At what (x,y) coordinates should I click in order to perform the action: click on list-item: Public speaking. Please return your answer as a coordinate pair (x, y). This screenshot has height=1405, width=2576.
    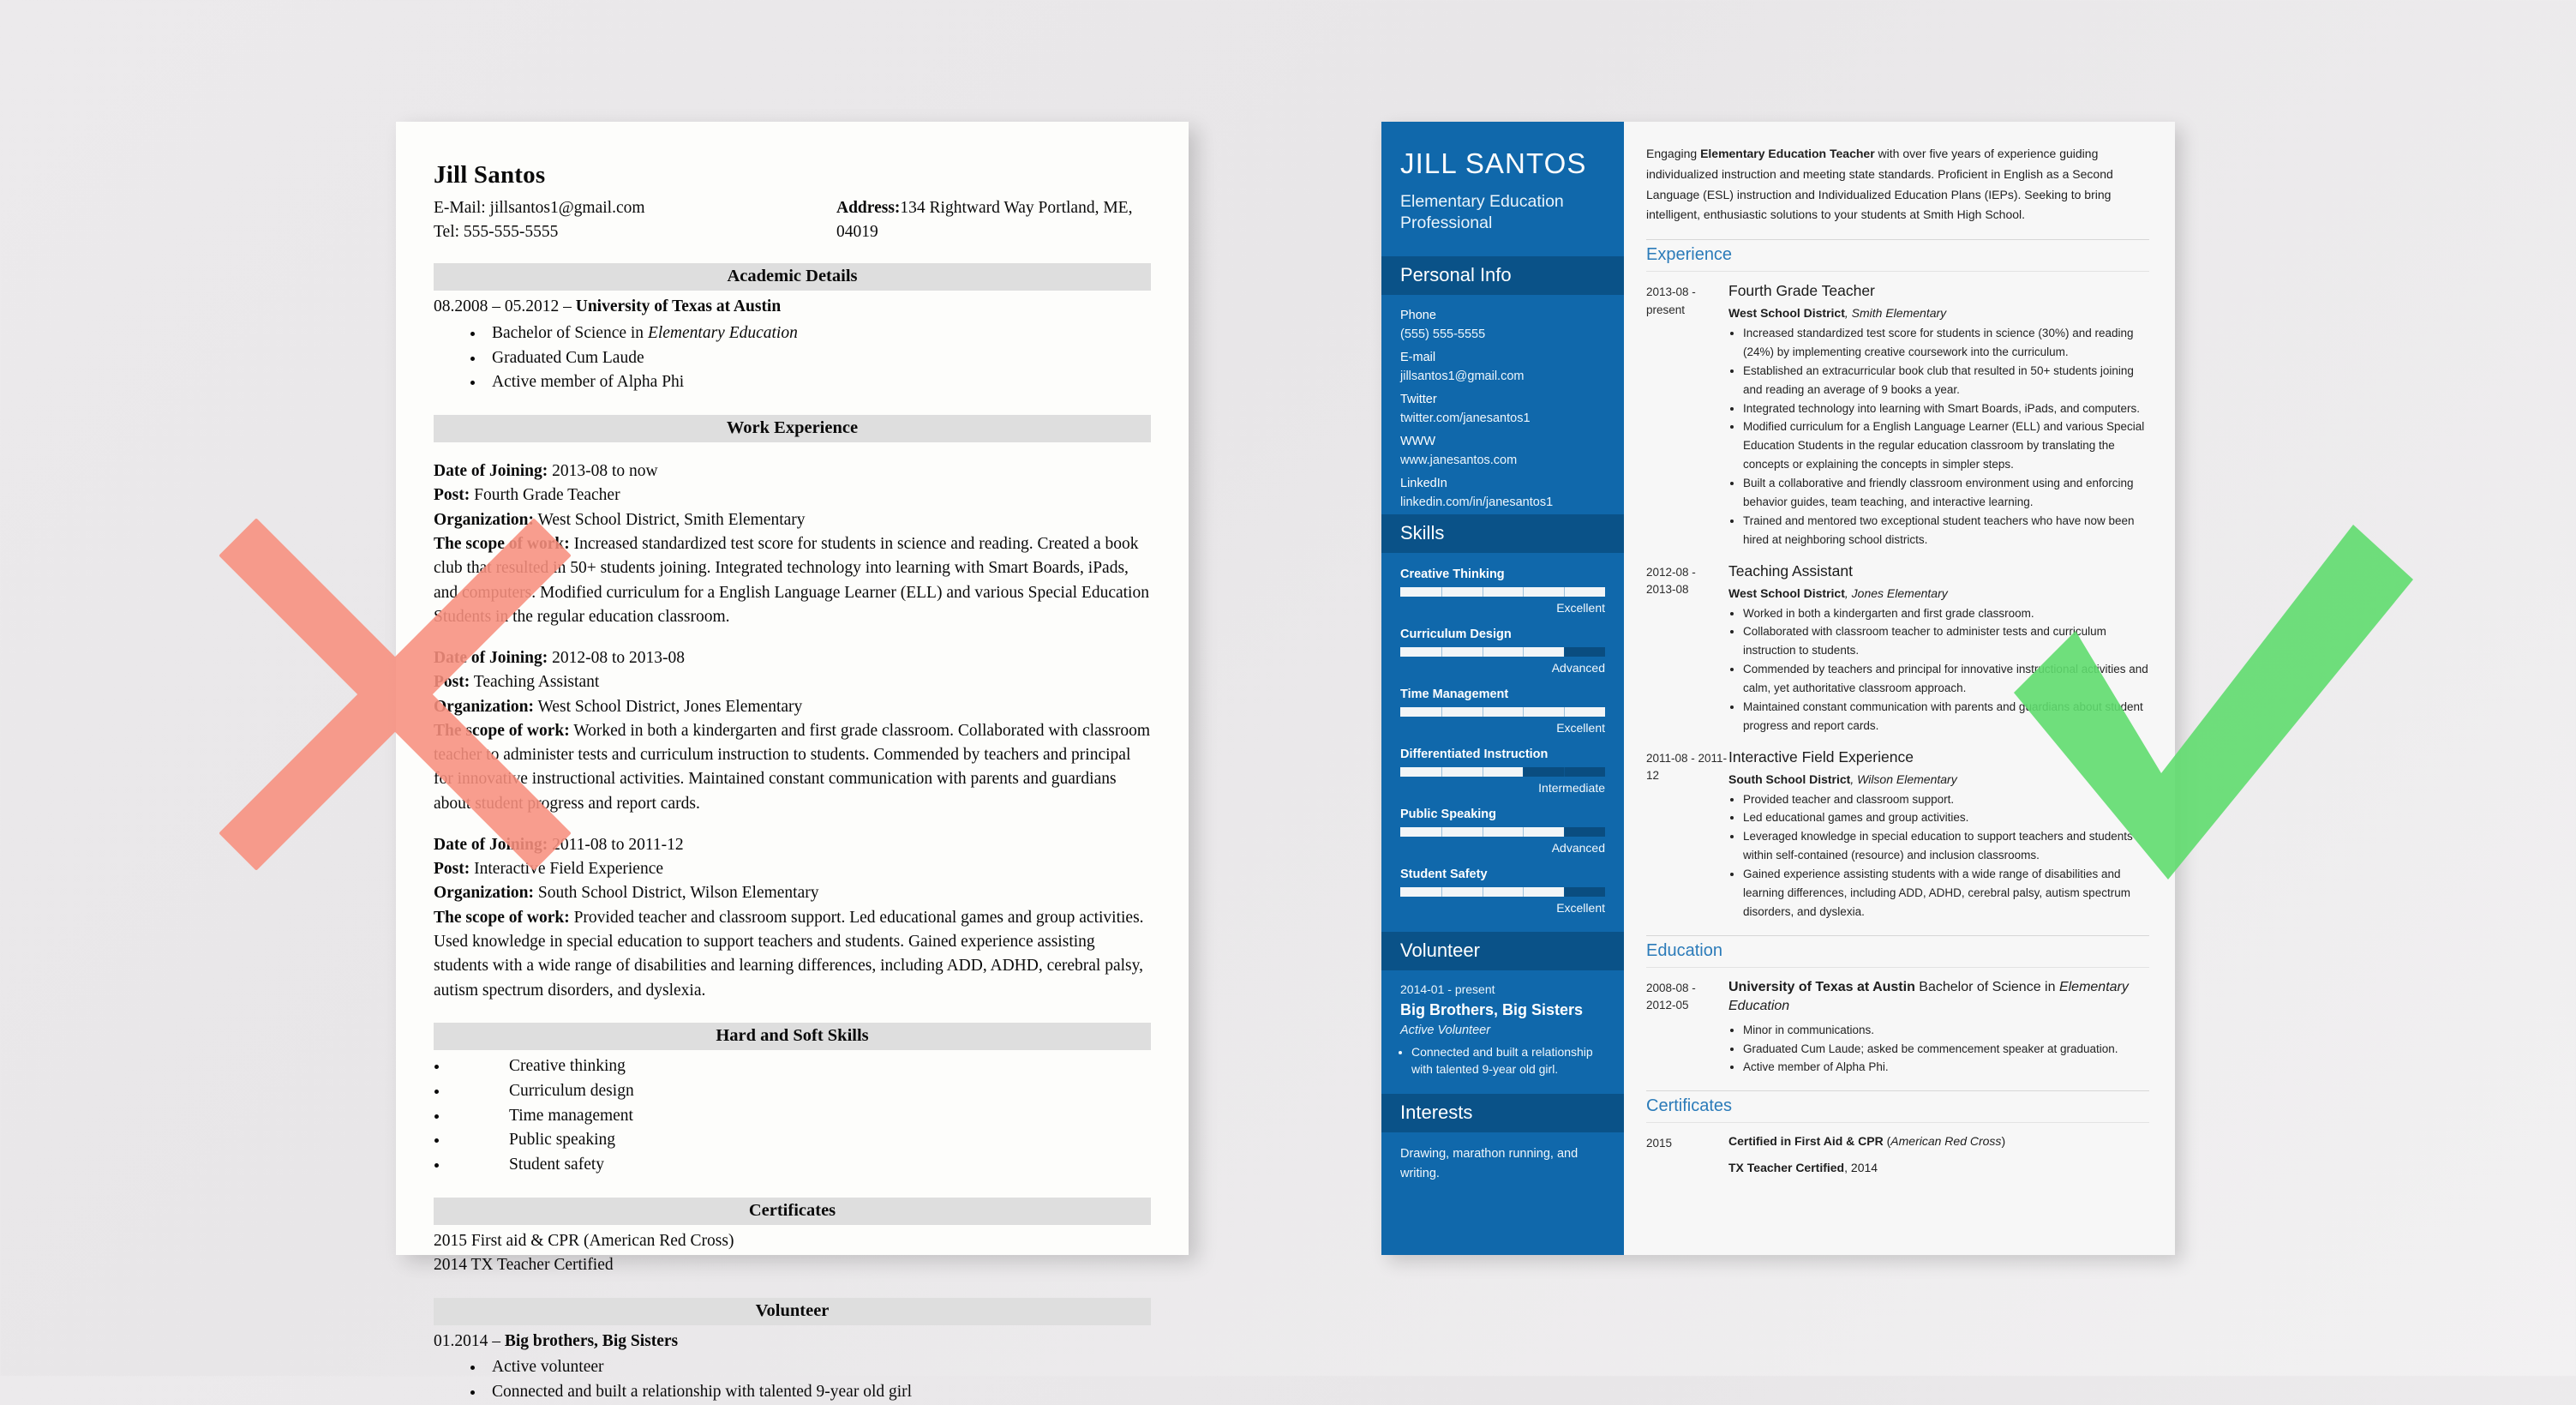
    Looking at the image, I should click on (800, 1141).